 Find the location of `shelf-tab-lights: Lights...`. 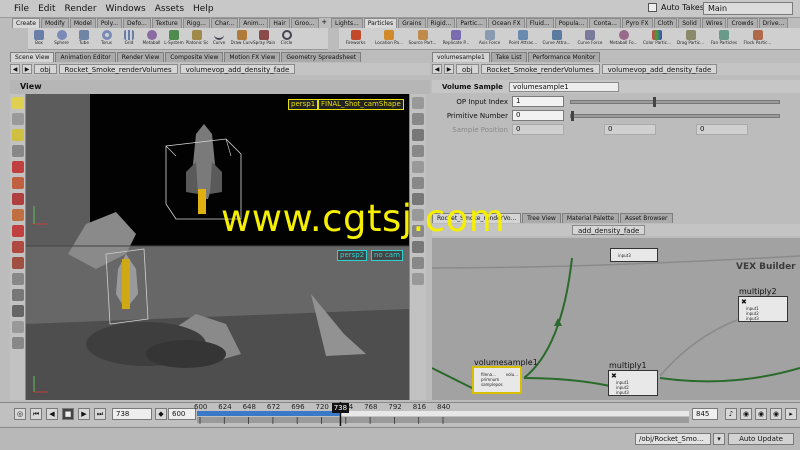

shelf-tab-lights: Lights... is located at coordinates (347, 23).